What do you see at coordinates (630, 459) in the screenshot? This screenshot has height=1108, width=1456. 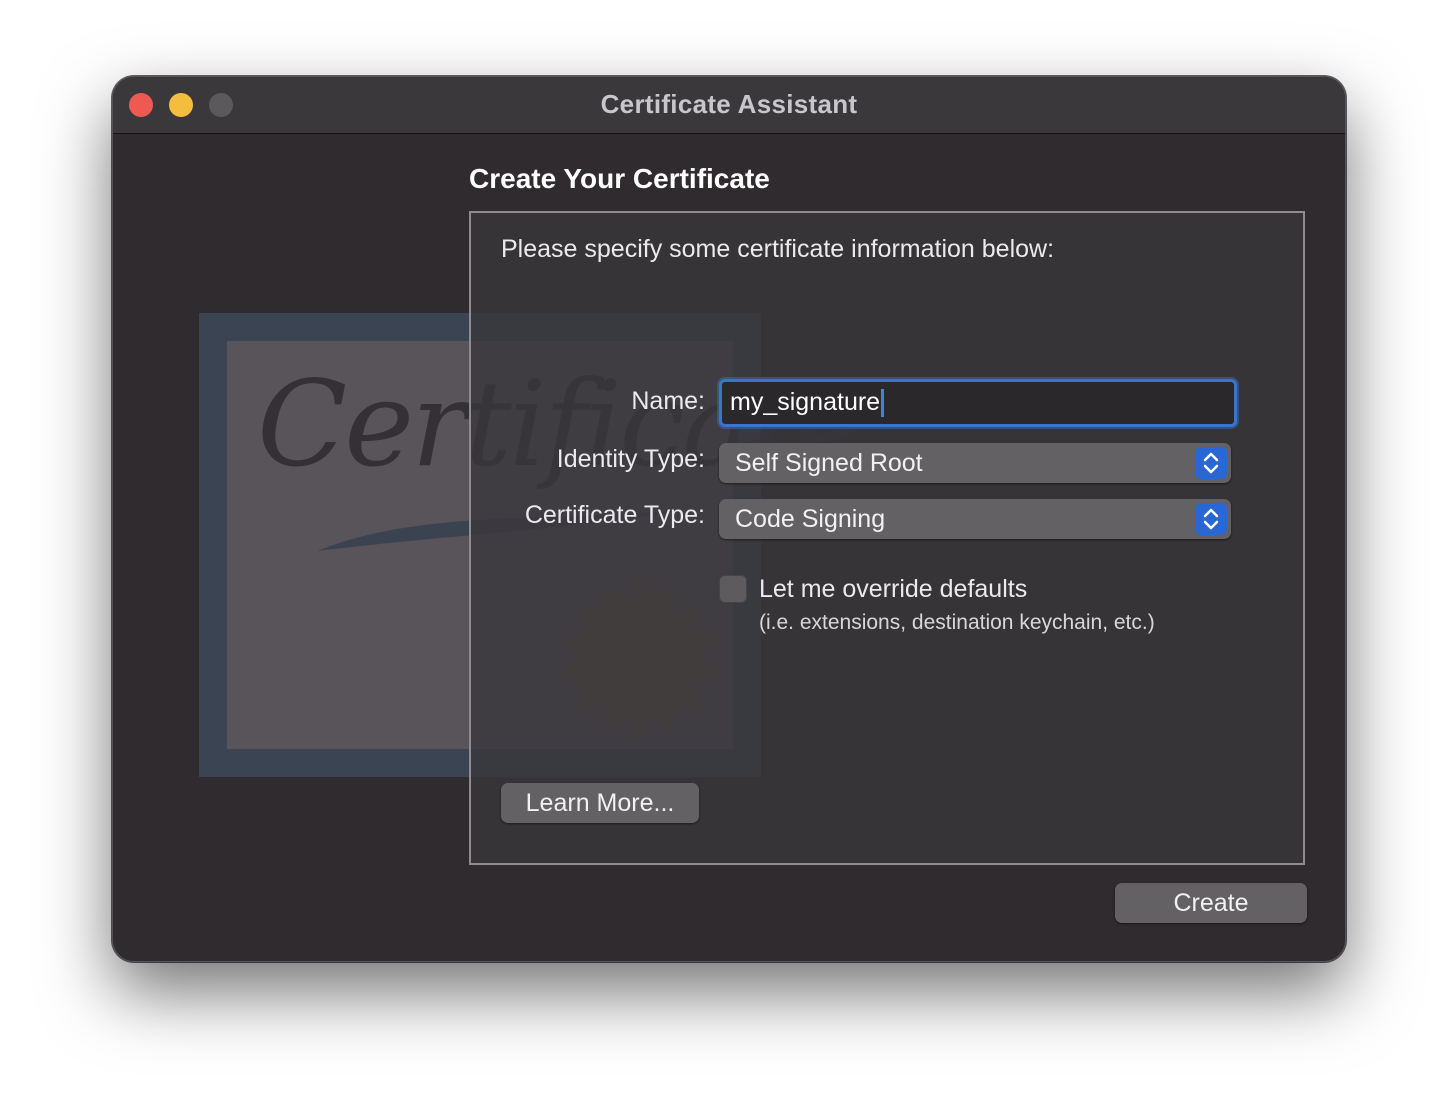 I see `identity-type-label: Identity Type:` at bounding box center [630, 459].